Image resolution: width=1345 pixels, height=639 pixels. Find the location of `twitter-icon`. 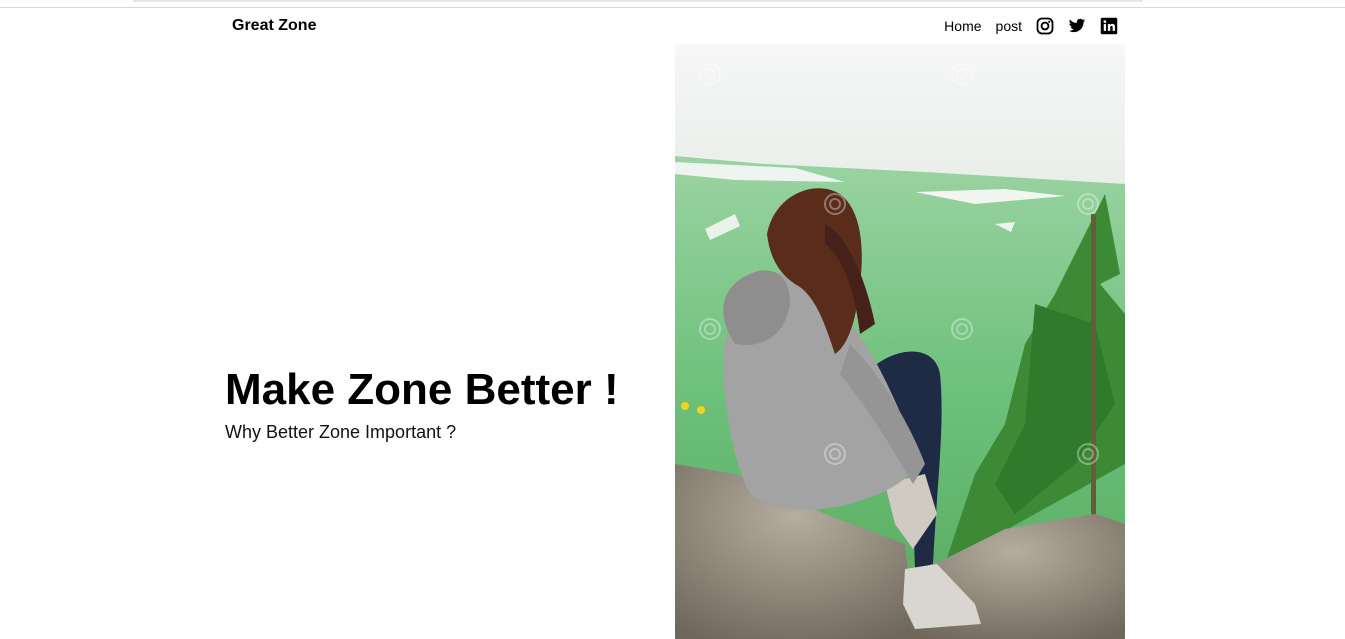

twitter-icon is located at coordinates (1077, 26).